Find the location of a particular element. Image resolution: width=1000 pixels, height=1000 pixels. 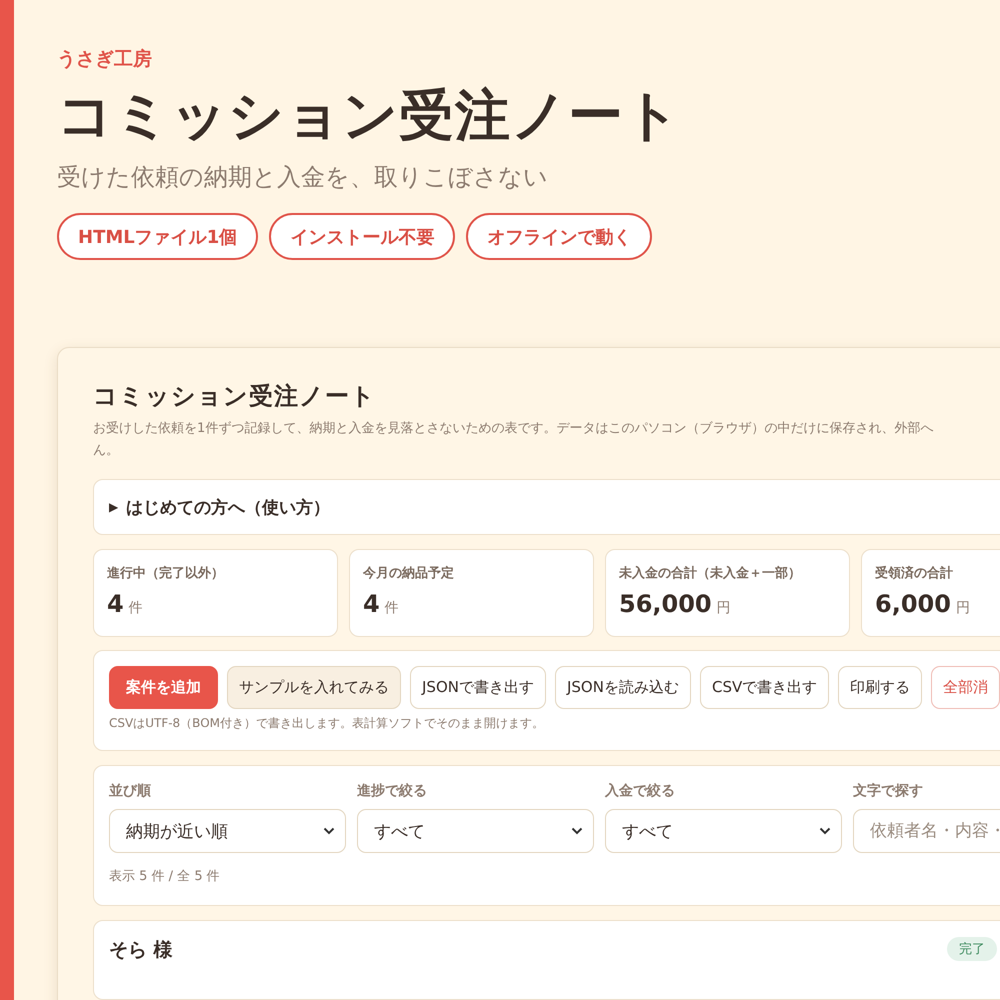

app-title: コミッション受注ノート is located at coordinates (235, 396).